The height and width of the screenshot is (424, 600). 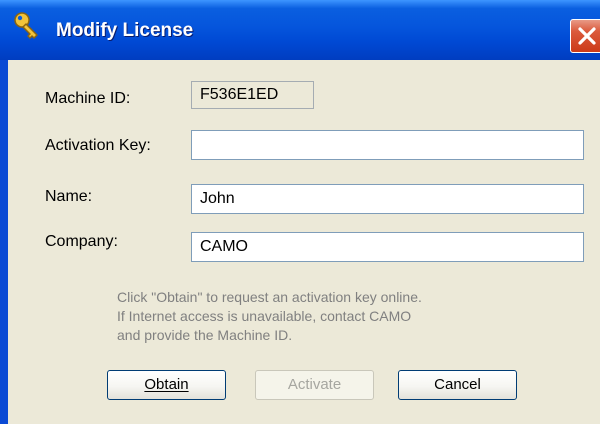 I want to click on company-label: Company:, so click(x=81, y=241).